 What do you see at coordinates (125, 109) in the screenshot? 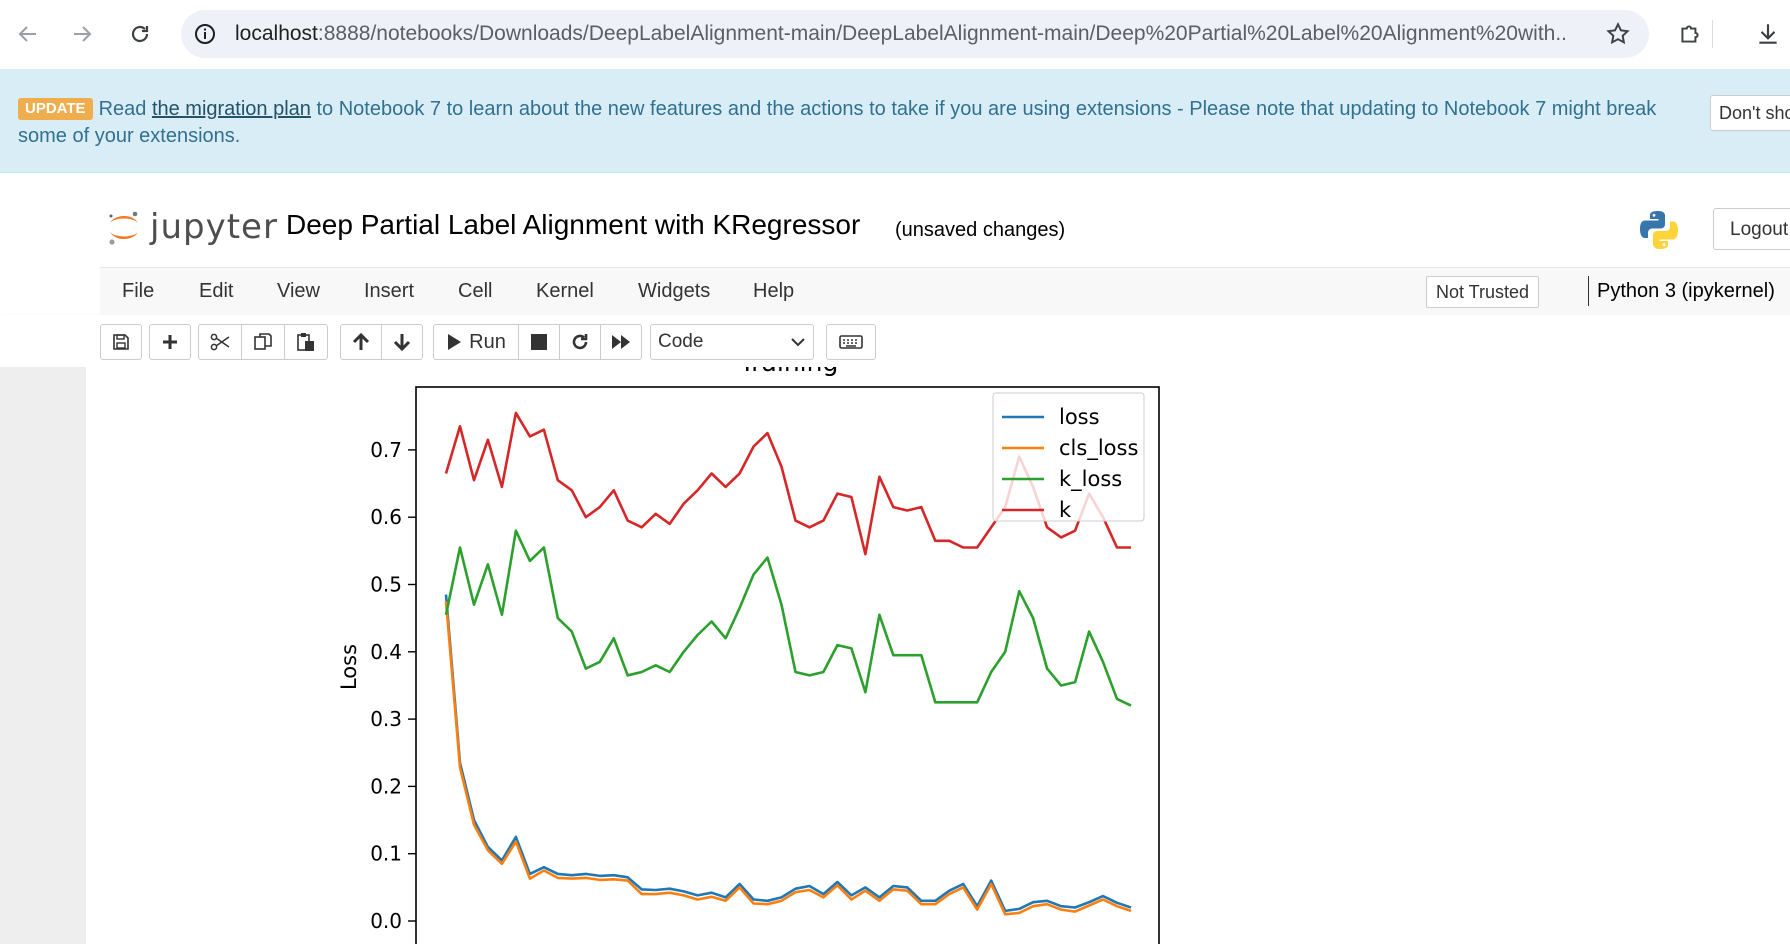
I see `banner-text-before: Read` at bounding box center [125, 109].